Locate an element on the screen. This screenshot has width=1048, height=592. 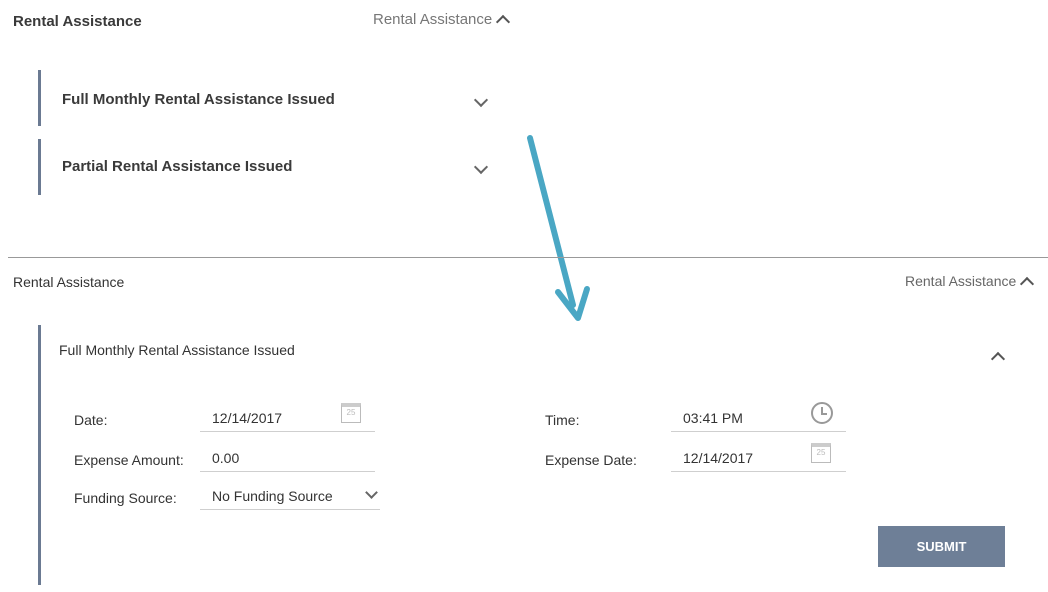
expense-amount-field: 0.00 is located at coordinates (287, 459).